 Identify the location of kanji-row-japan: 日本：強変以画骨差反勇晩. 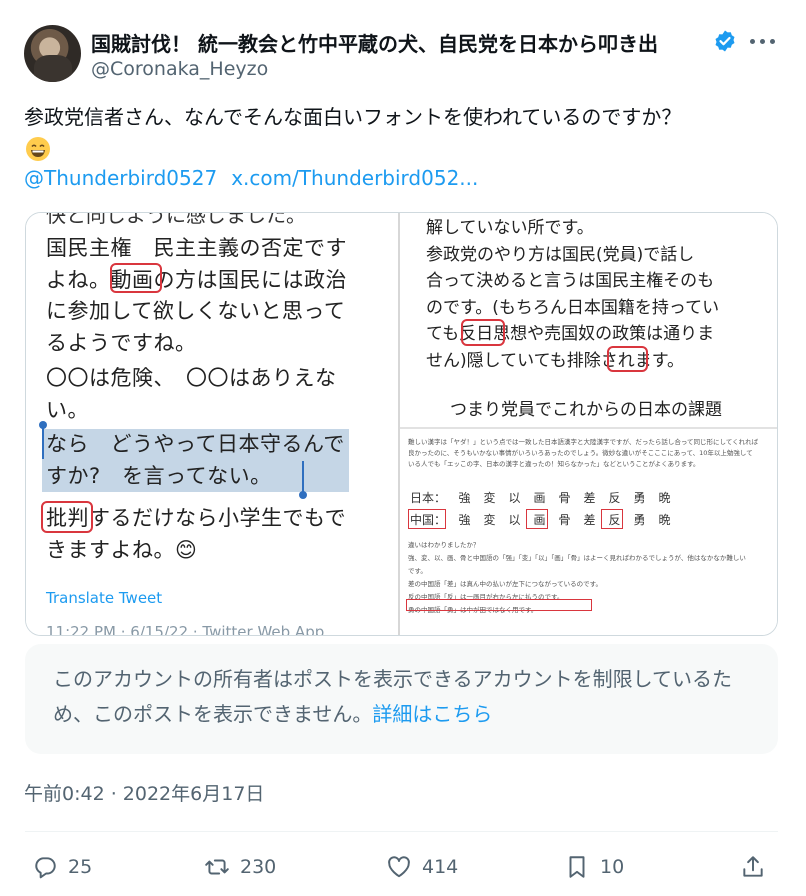
(540, 498).